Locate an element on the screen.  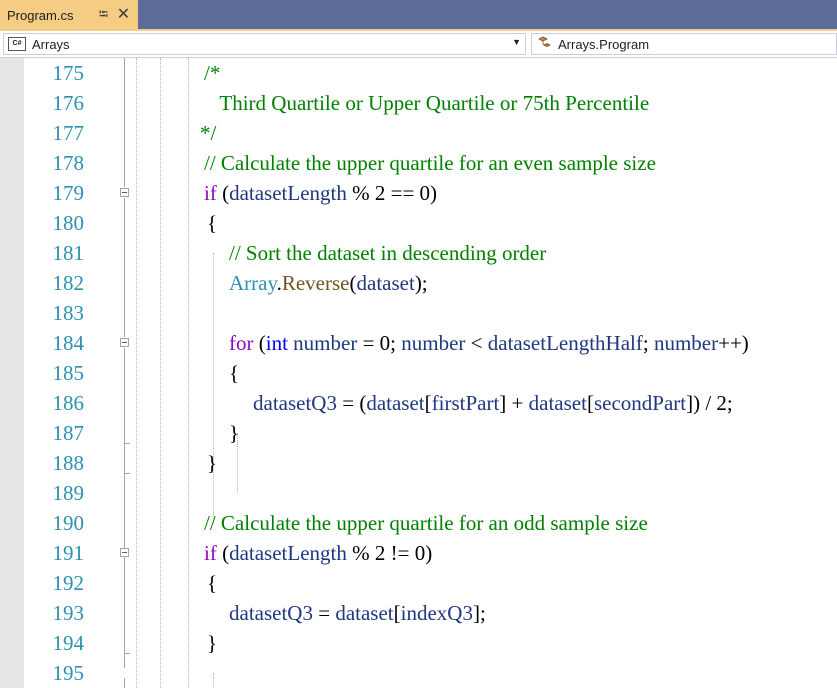
line-number: 189 is located at coordinates (68, 493).